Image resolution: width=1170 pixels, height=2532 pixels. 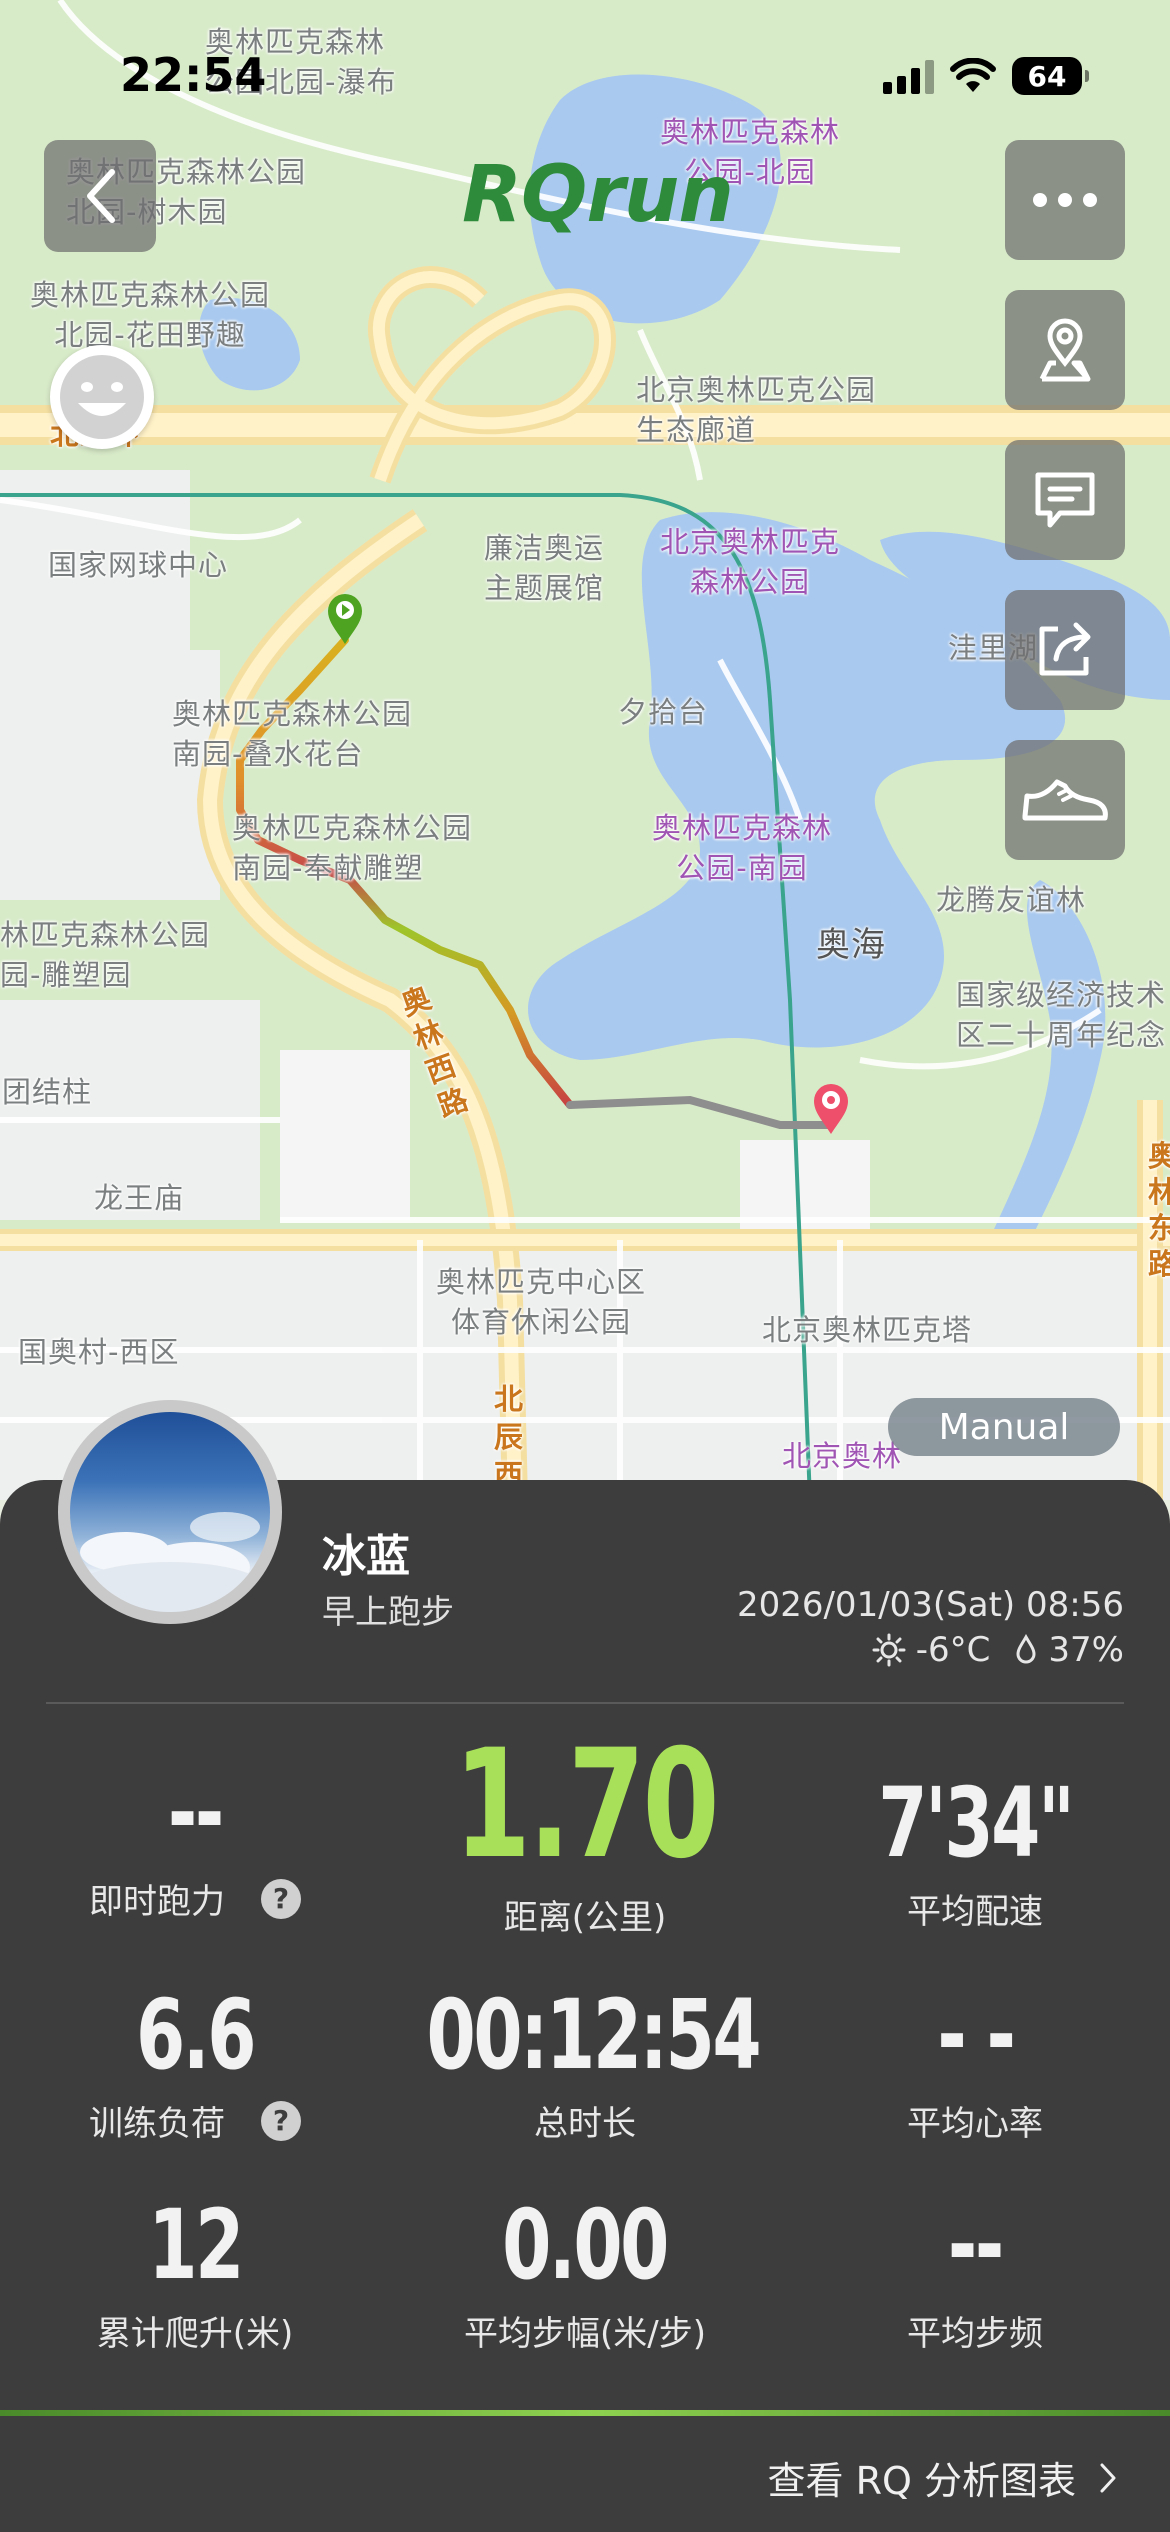 I want to click on chevron-left-icon, so click(x=101, y=196).